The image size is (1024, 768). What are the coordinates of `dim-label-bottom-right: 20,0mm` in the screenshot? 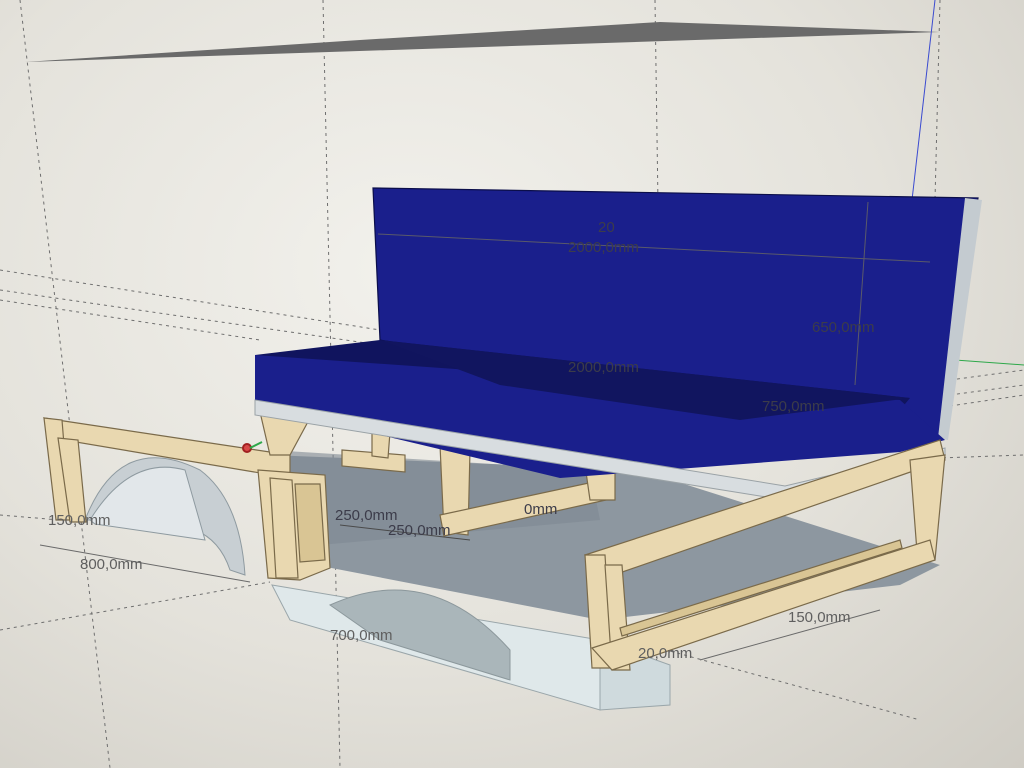 It's located at (665, 653).